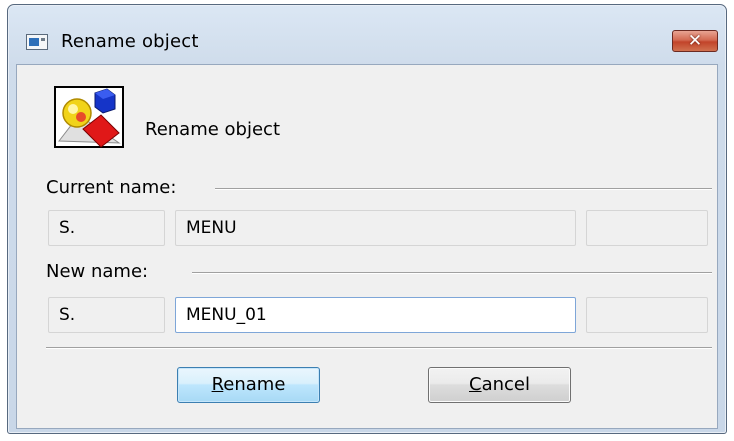 This screenshot has height=441, width=734. What do you see at coordinates (130, 41) in the screenshot?
I see `window-title: Rename object` at bounding box center [130, 41].